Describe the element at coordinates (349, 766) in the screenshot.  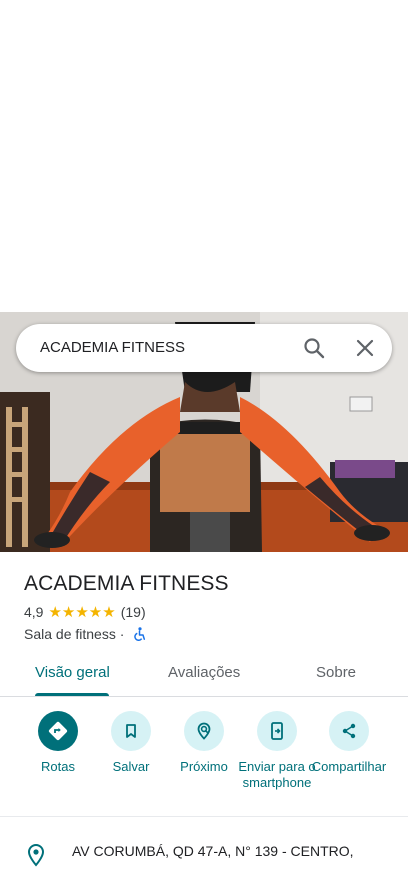
I see `share-label: Compartilhar` at that location.